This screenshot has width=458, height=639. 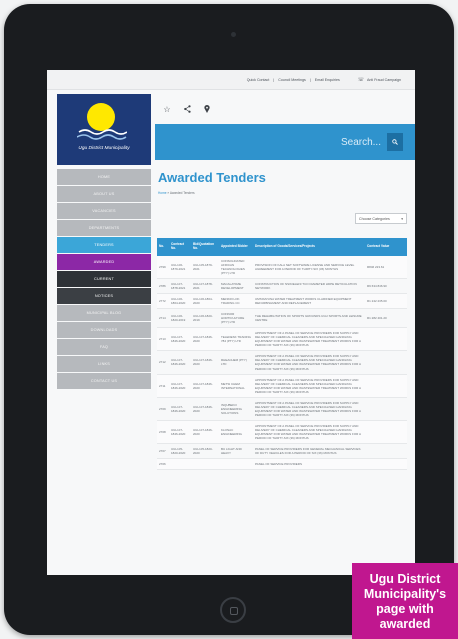 I want to click on search-button, so click(x=395, y=142).